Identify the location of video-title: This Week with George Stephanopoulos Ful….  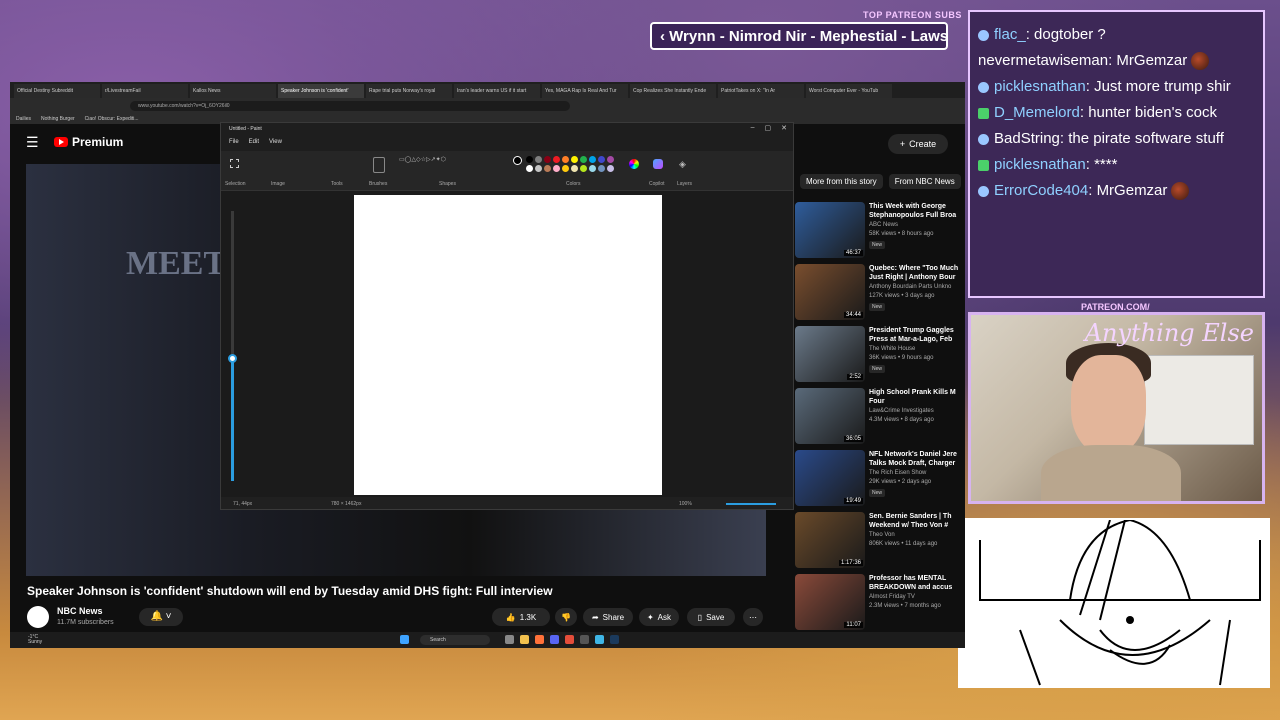
(917, 211).